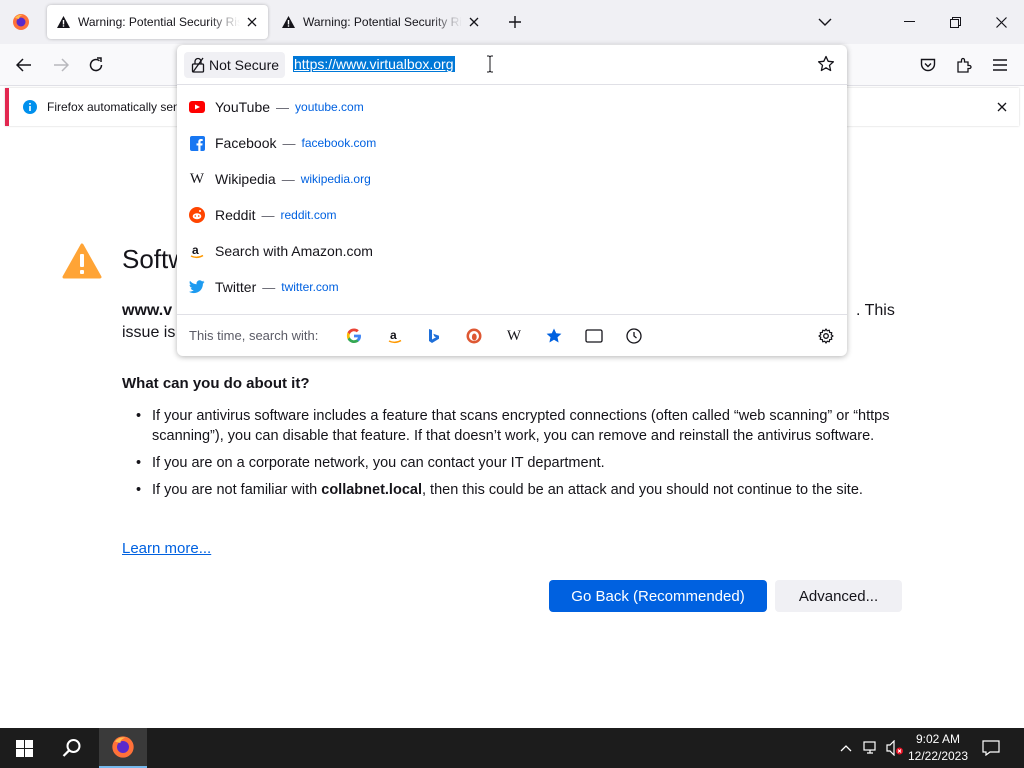 This screenshot has height=768, width=1024. What do you see at coordinates (374, 64) in the screenshot?
I see `url-input: https://www.virtualbox.org` at bounding box center [374, 64].